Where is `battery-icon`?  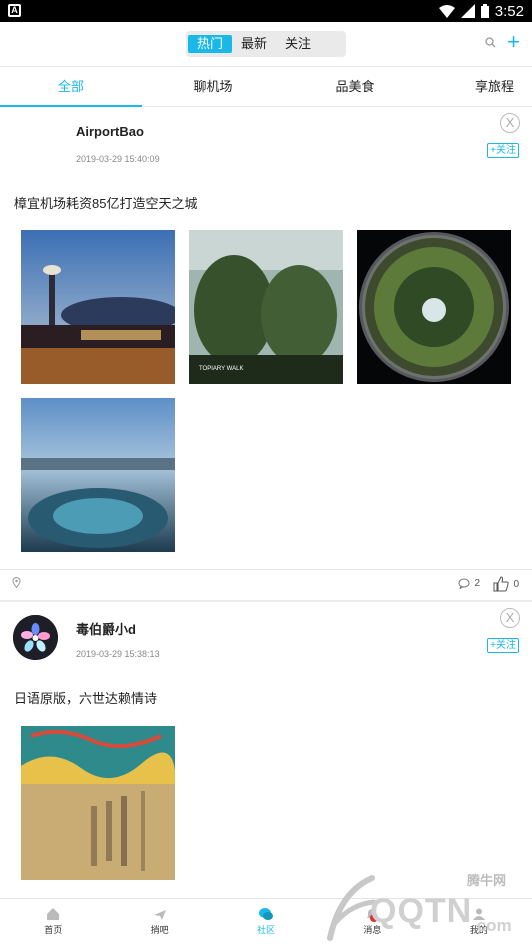
battery-icon is located at coordinates (484, 11).